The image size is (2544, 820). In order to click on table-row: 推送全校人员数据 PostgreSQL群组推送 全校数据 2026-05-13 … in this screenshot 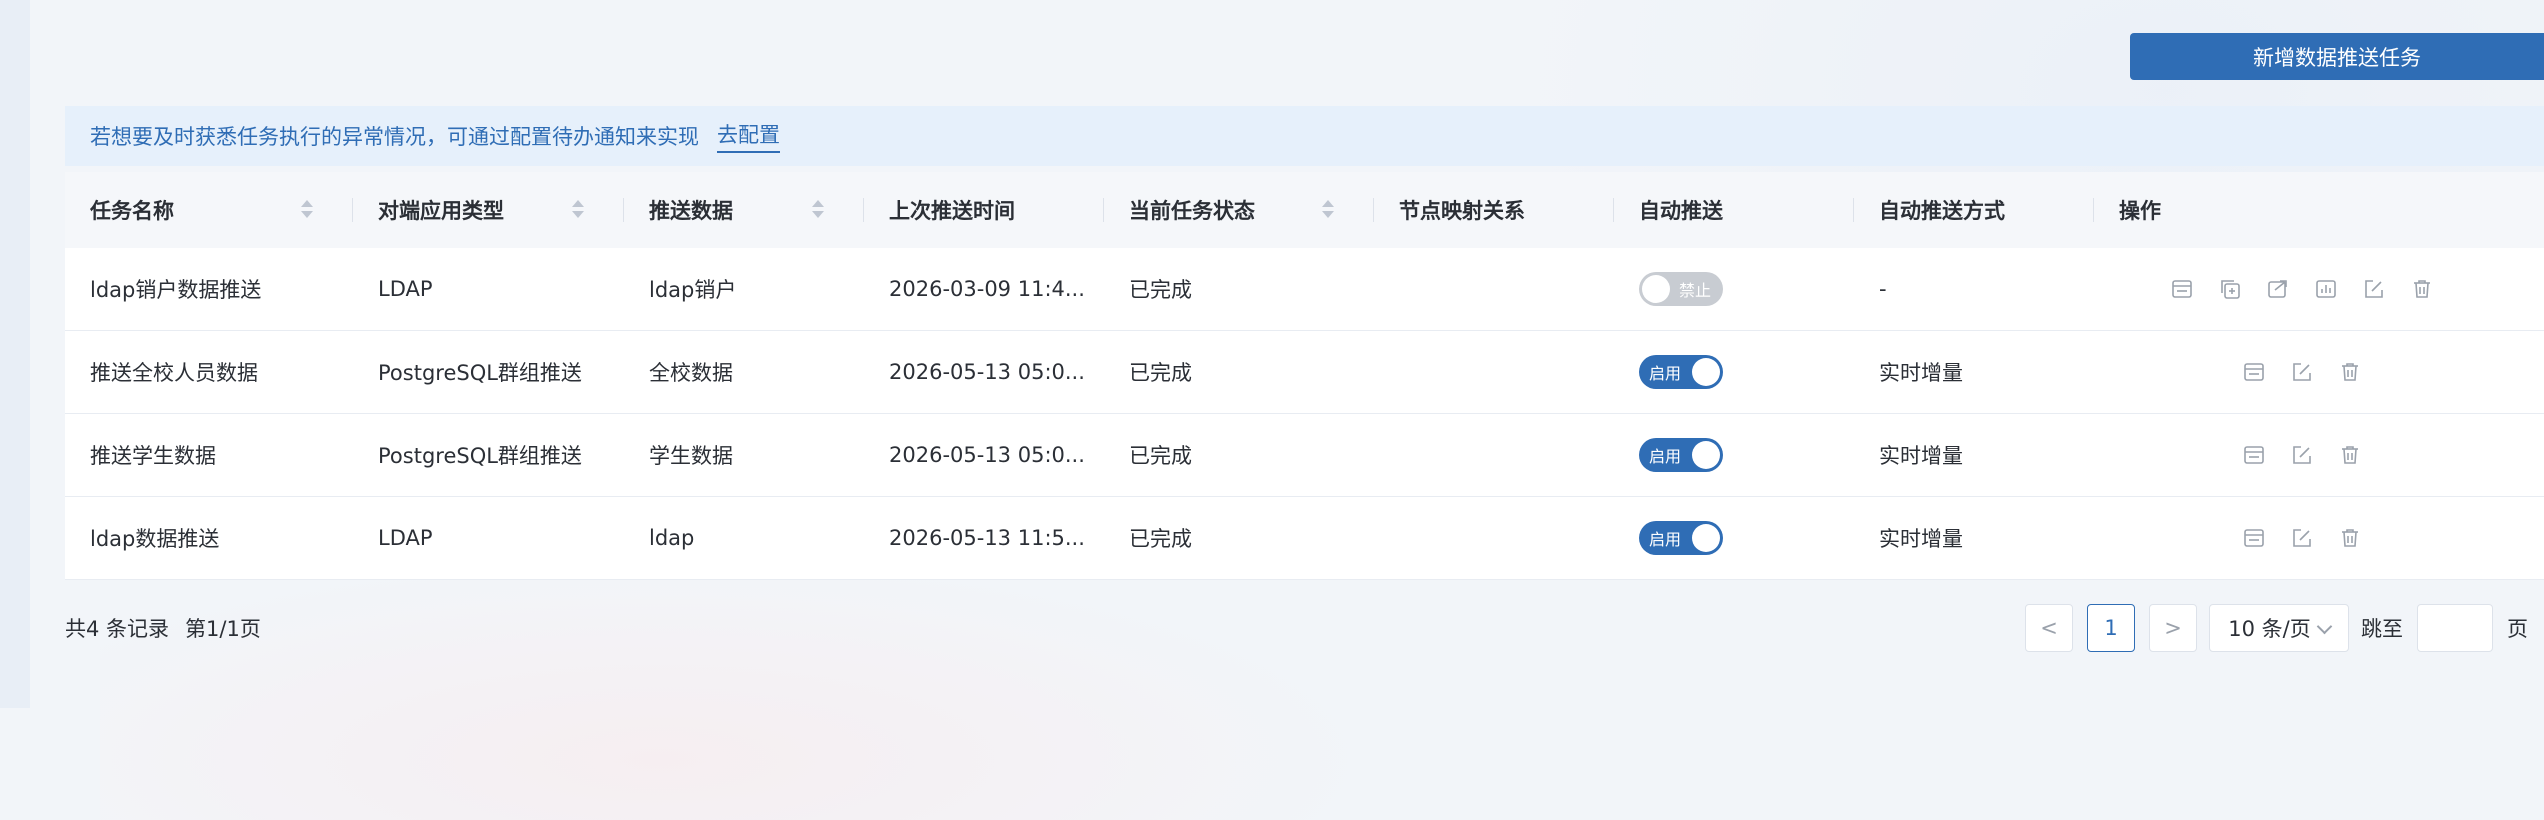, I will do `click(1304, 372)`.